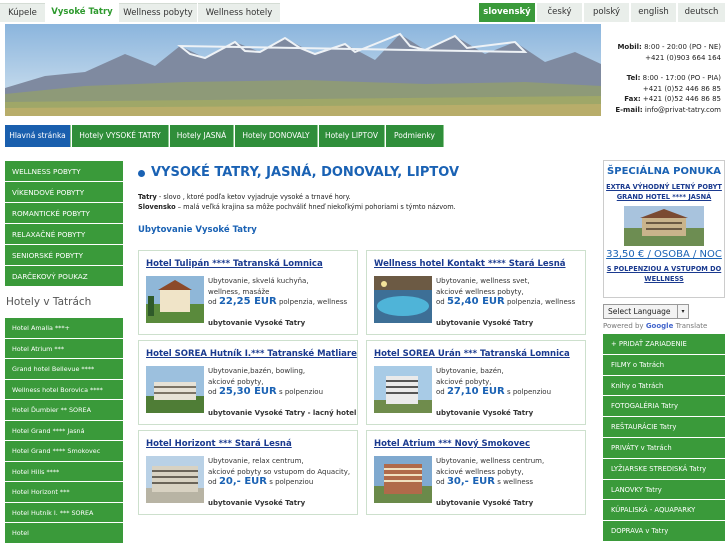 The width and height of the screenshot is (727, 545). I want to click on google-logo: Google, so click(659, 326).